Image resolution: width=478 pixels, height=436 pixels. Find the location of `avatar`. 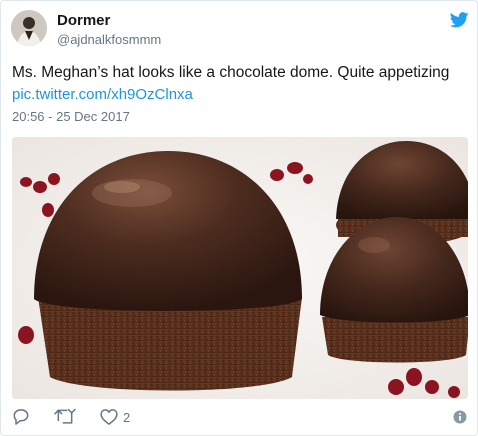

avatar is located at coordinates (29, 28).